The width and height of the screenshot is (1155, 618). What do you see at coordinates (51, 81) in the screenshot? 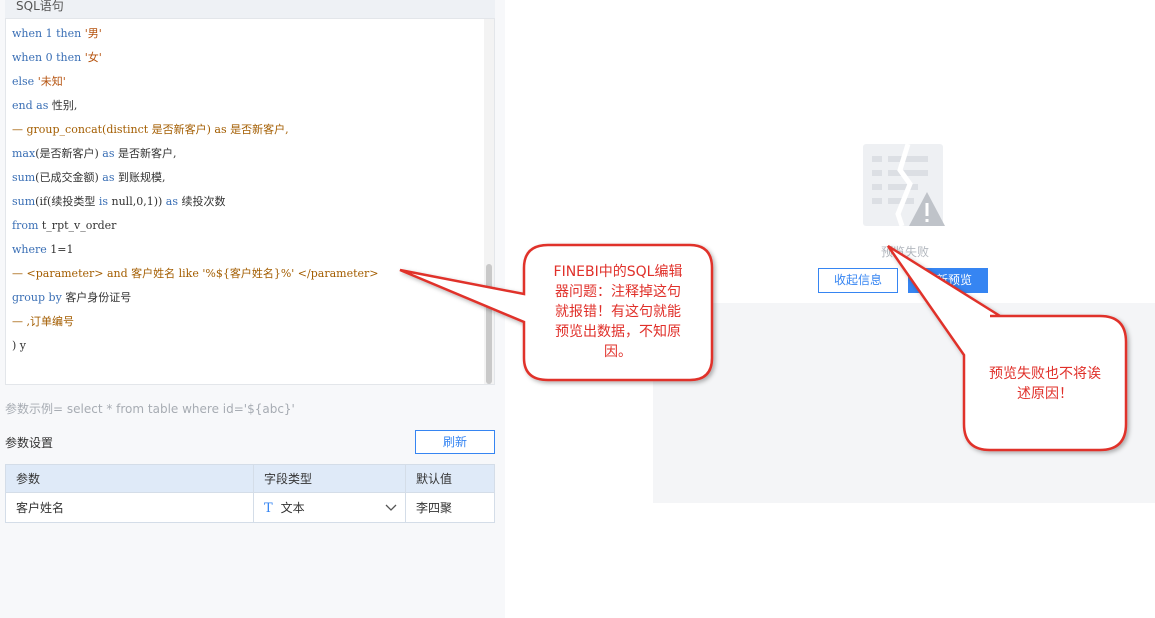
I see `code-token: '未知'` at bounding box center [51, 81].